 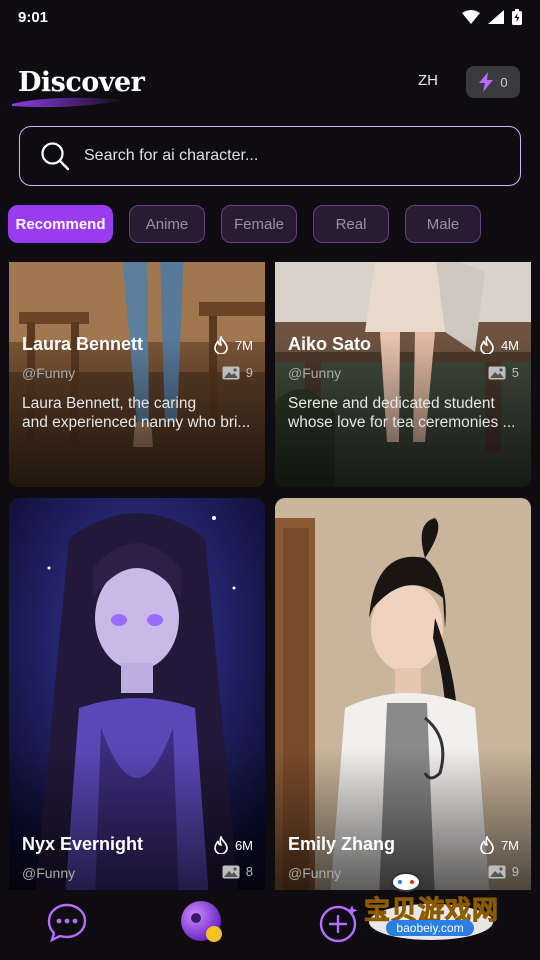 I want to click on page-title: Discover, so click(x=78, y=86).